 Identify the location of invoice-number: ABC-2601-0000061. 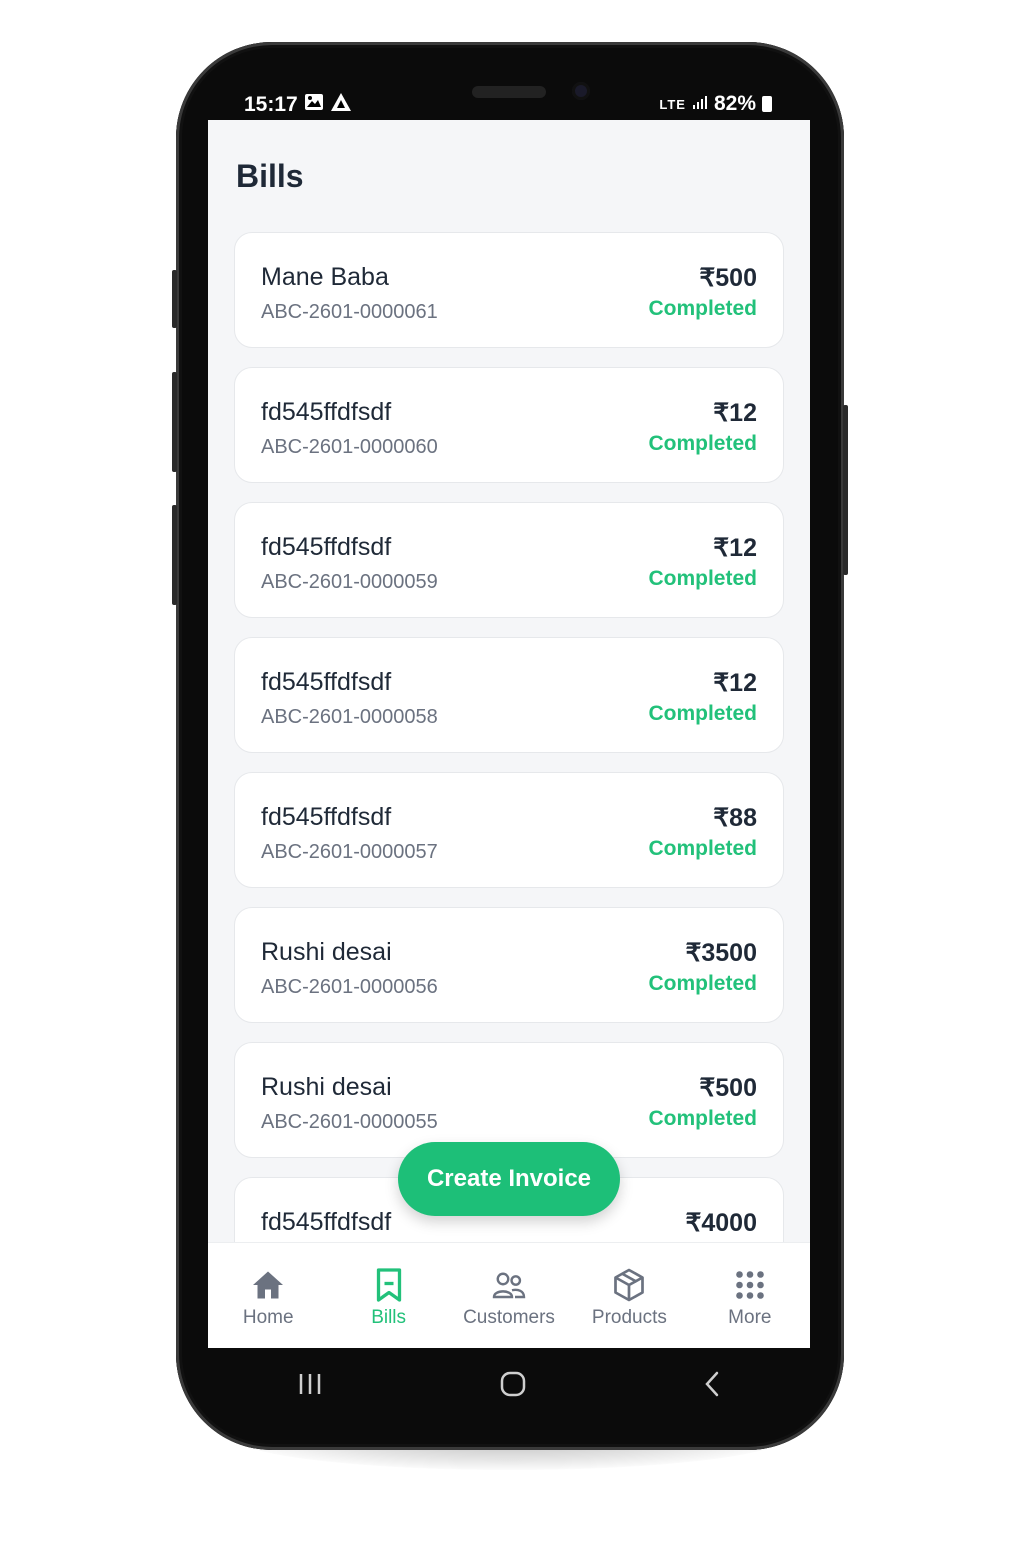
(349, 312).